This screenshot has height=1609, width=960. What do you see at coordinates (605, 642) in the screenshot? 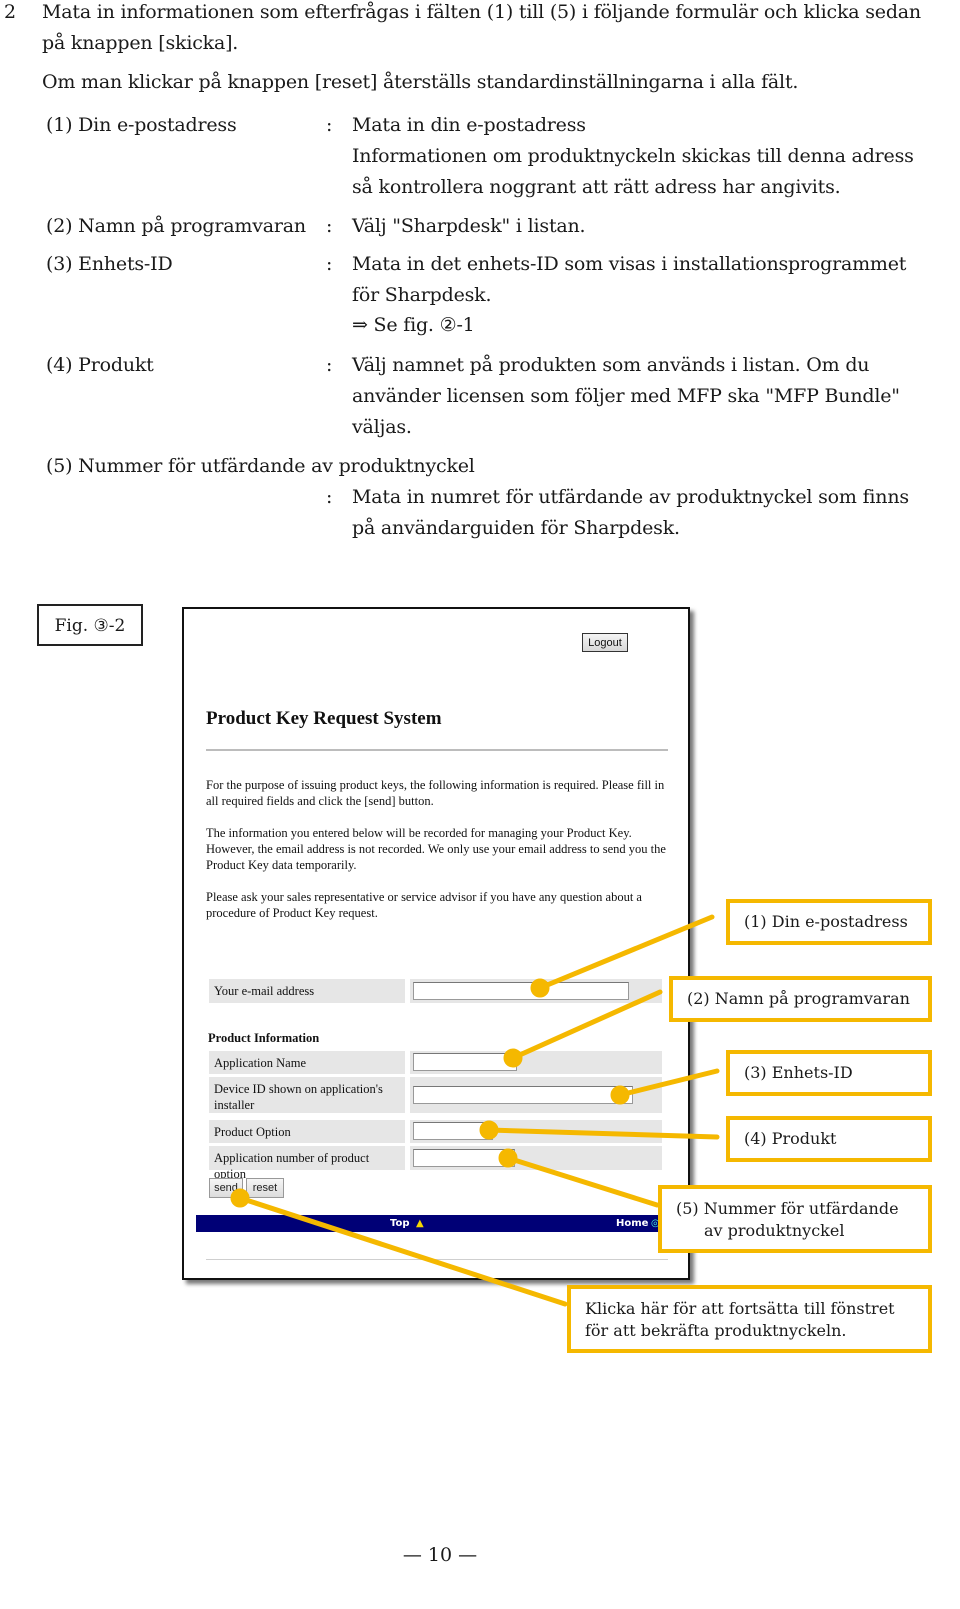
I see `logout-button: Logout` at bounding box center [605, 642].